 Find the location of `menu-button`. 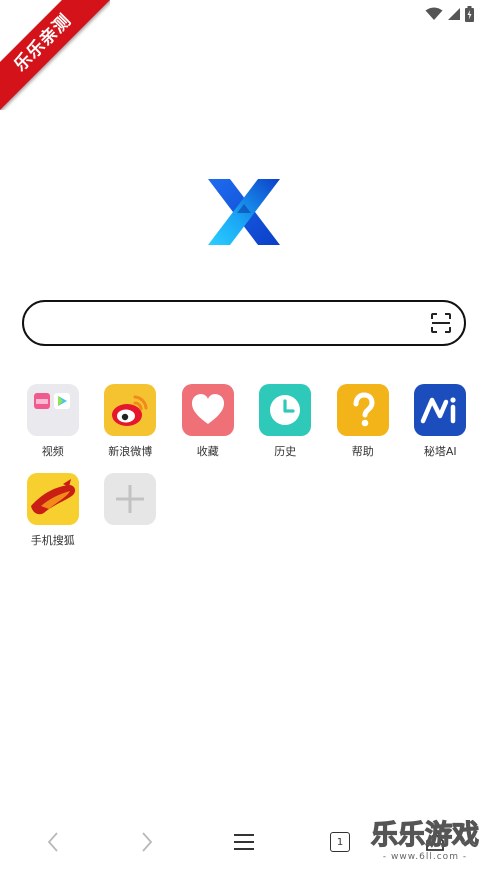

menu-button is located at coordinates (244, 842).